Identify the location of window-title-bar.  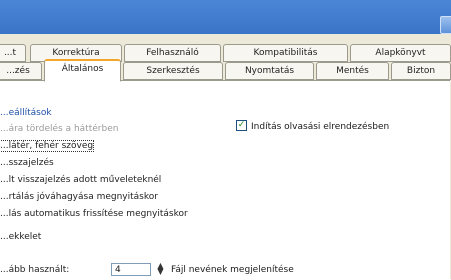
(225, 17).